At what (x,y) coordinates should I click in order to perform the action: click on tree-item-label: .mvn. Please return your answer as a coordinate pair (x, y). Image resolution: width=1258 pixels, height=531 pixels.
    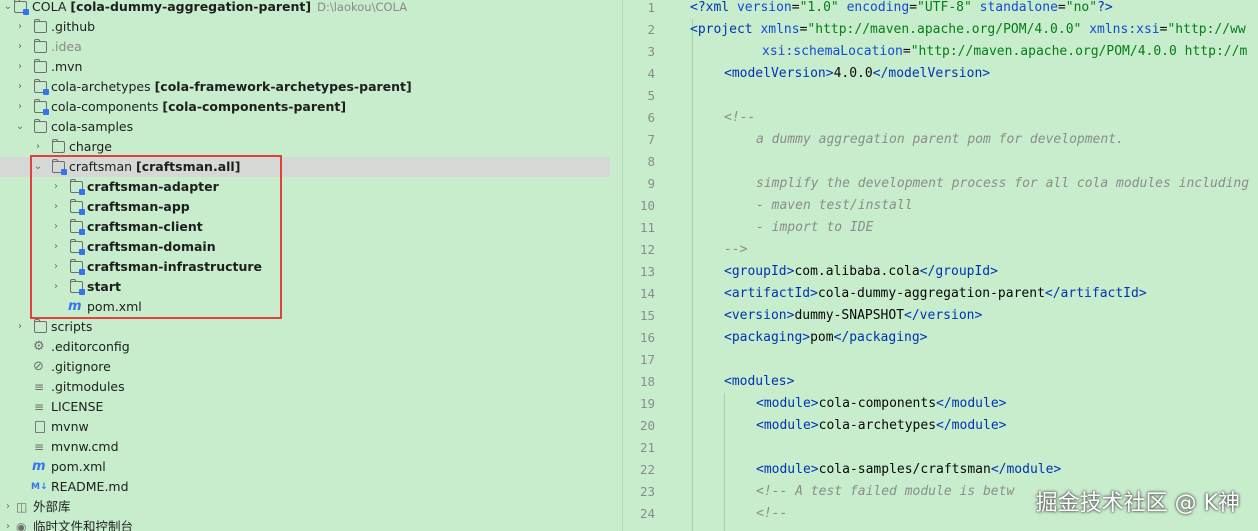
    Looking at the image, I should click on (67, 66).